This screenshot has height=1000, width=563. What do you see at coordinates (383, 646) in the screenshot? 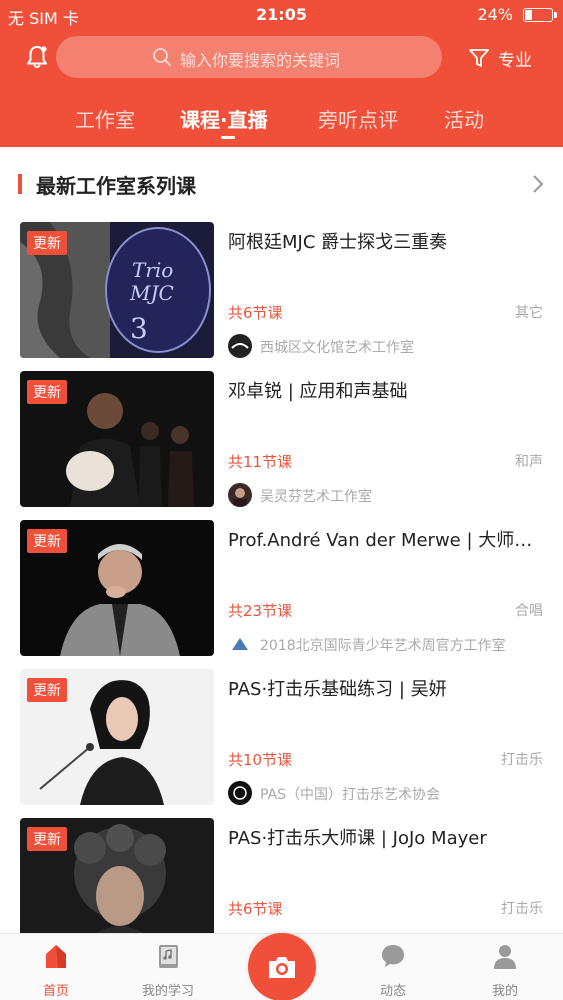
I see `studio-name: 2018北京国际青少年艺术周官方工作室` at bounding box center [383, 646].